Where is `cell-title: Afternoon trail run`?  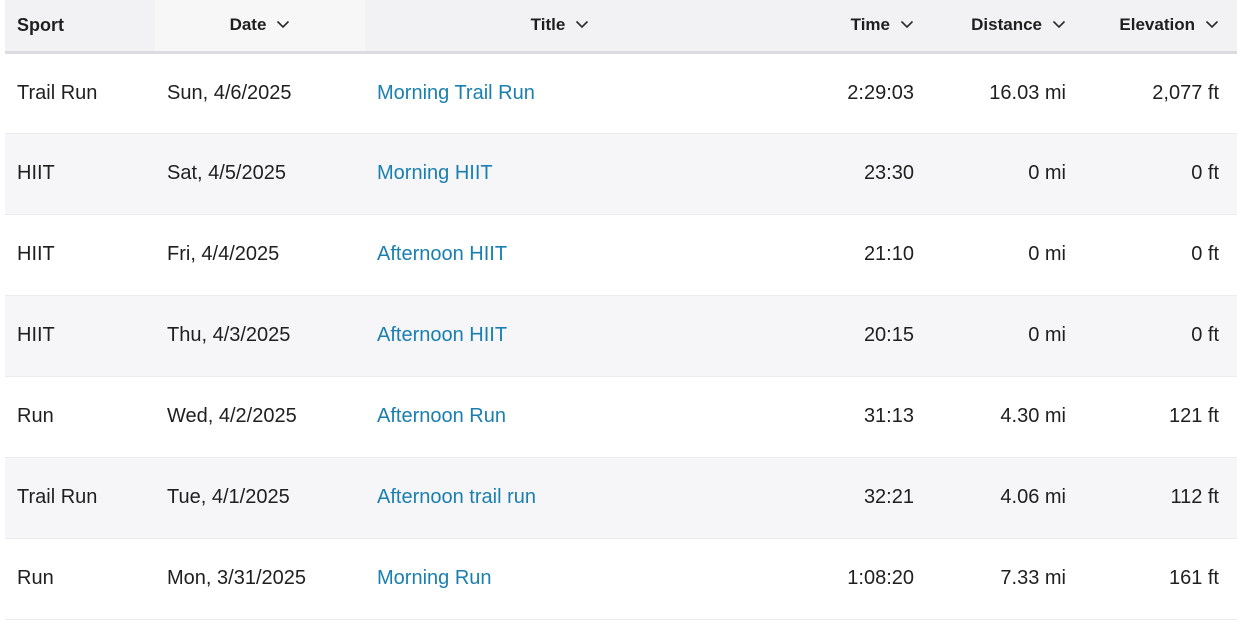 cell-title: Afternoon trail run is located at coordinates (560, 497).